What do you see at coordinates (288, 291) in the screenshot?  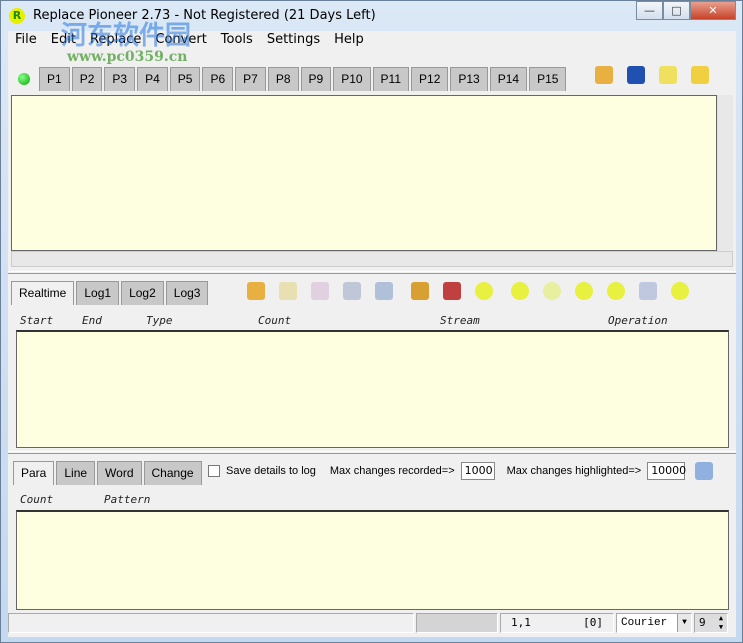 I see `new-log-icon` at bounding box center [288, 291].